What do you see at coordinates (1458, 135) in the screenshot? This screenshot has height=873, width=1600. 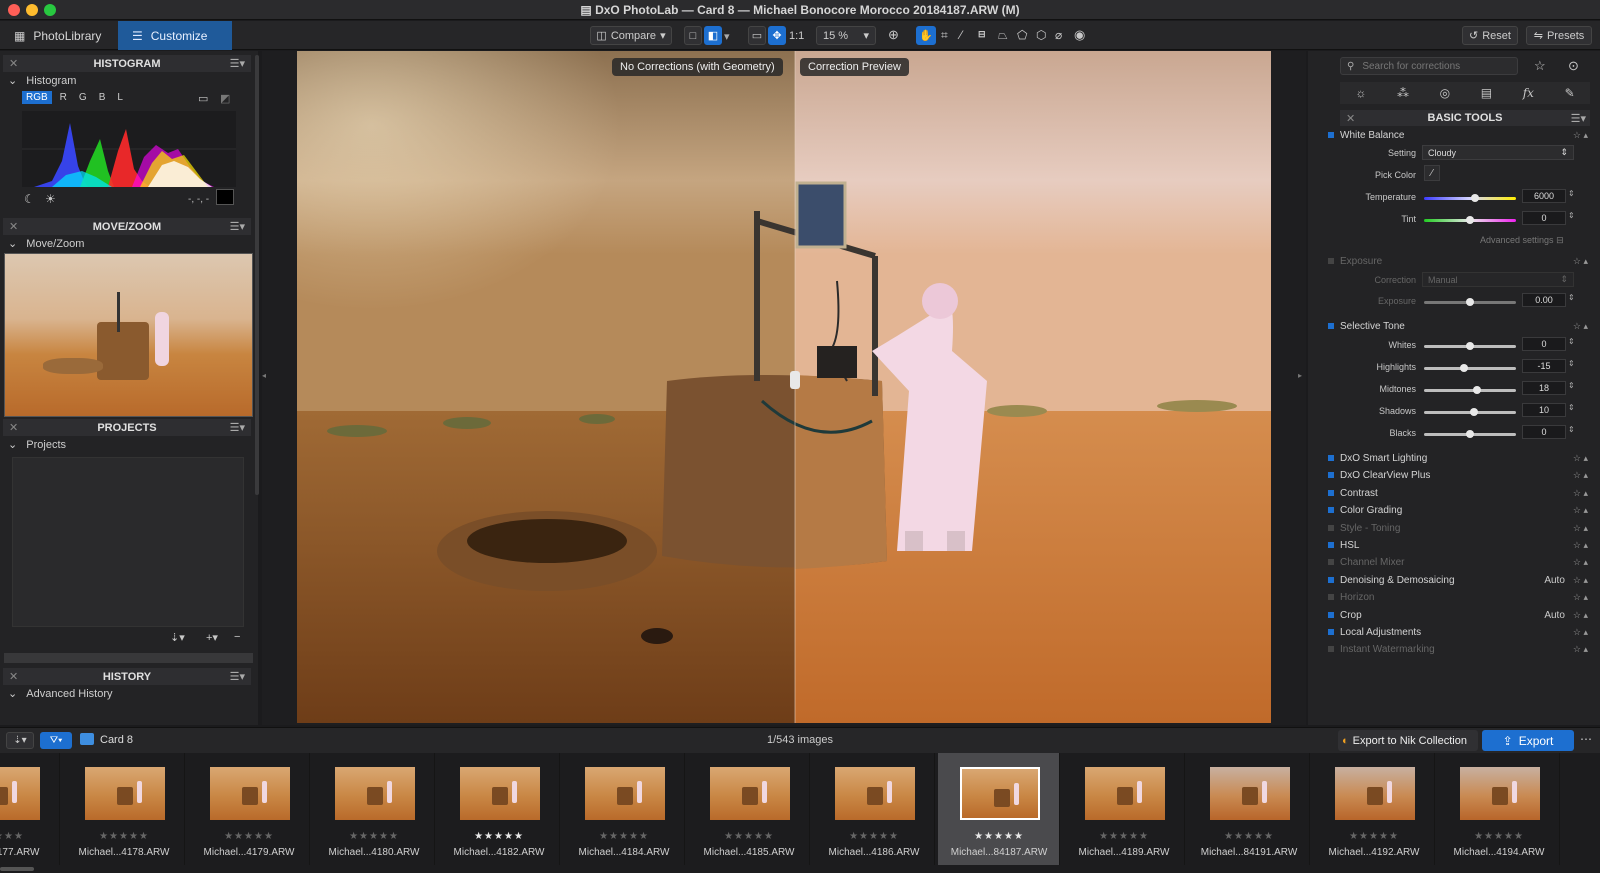 I see `white-balance-tool: White Balance ☆ ▴` at bounding box center [1458, 135].